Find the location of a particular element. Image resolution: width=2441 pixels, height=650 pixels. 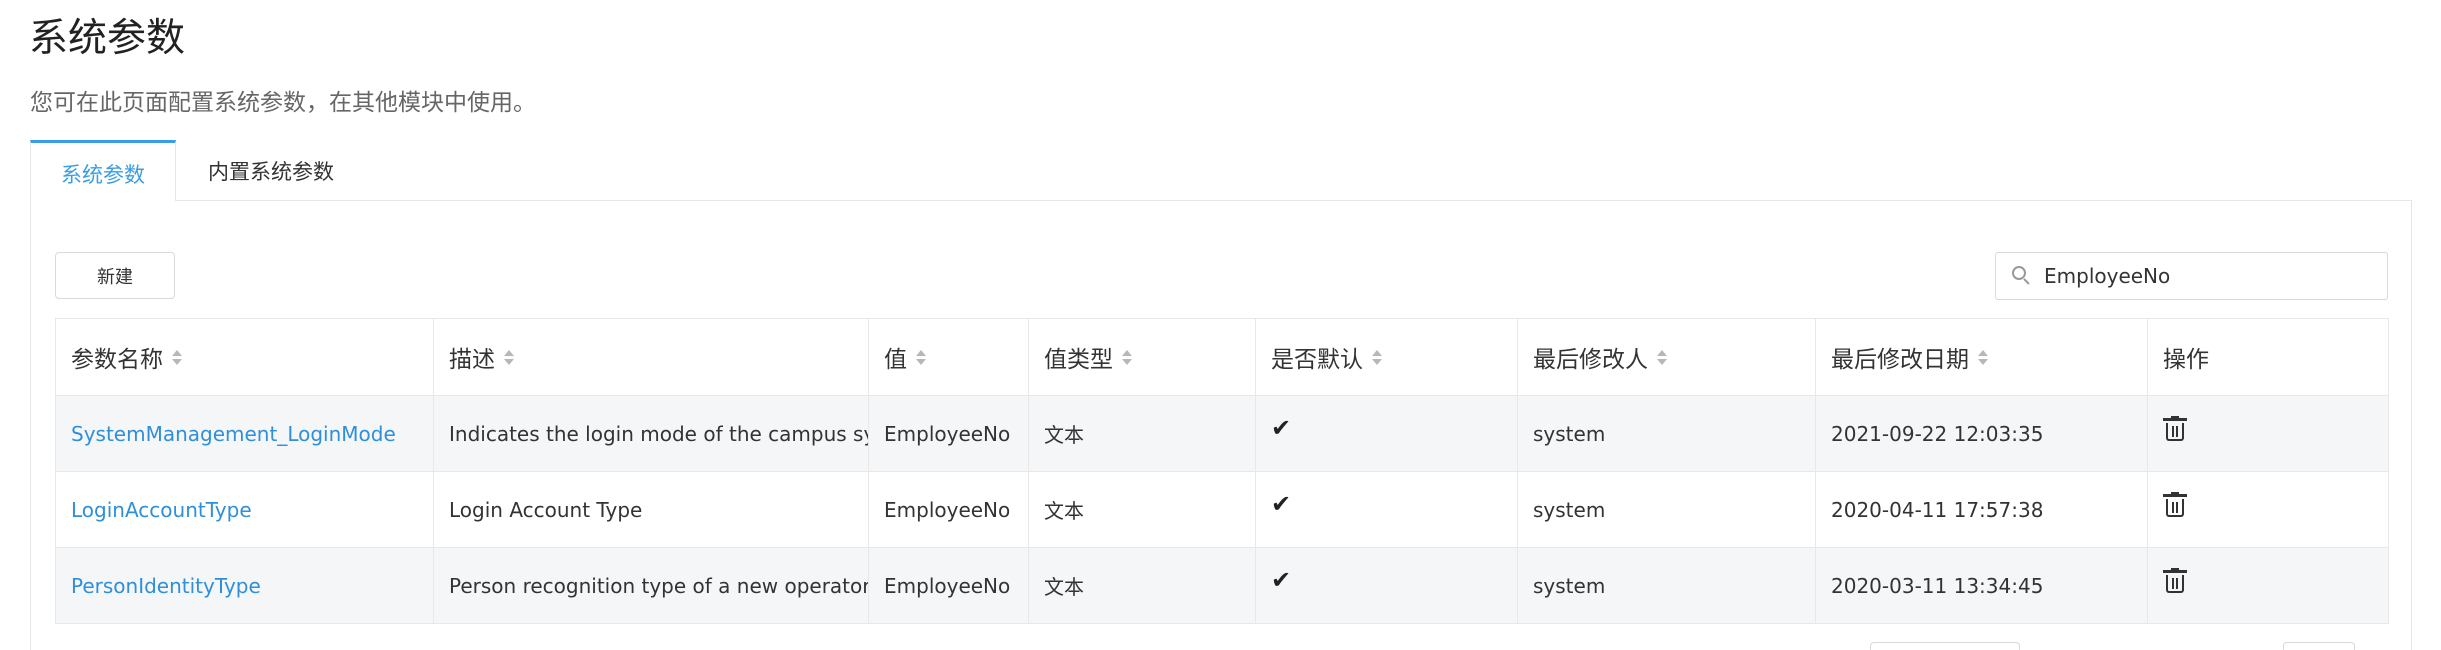

param-name-link: LoginAccountType is located at coordinates (161, 510).